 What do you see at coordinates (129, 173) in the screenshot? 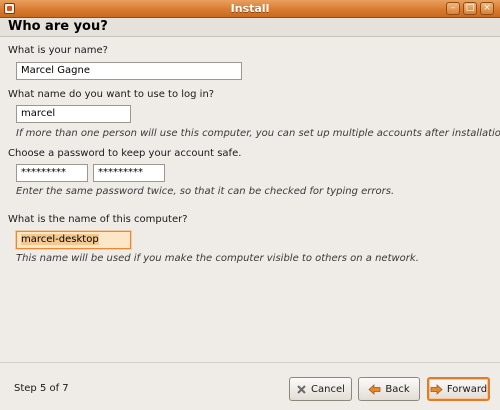
I see `password-confirm-field: *********` at bounding box center [129, 173].